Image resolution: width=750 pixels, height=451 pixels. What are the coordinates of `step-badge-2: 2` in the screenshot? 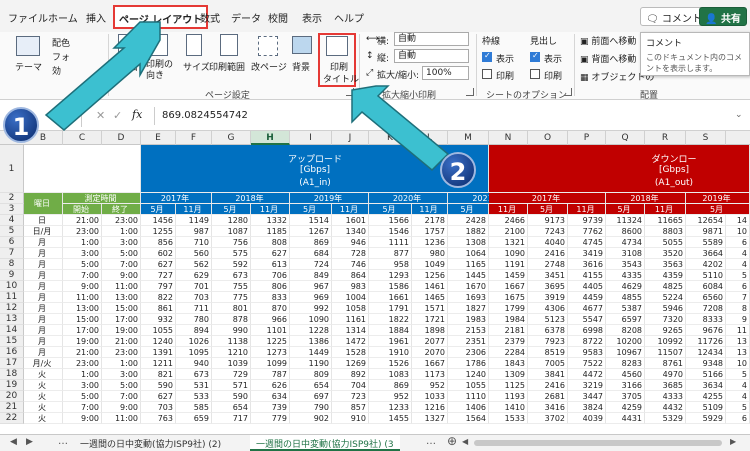 It's located at (458, 170).